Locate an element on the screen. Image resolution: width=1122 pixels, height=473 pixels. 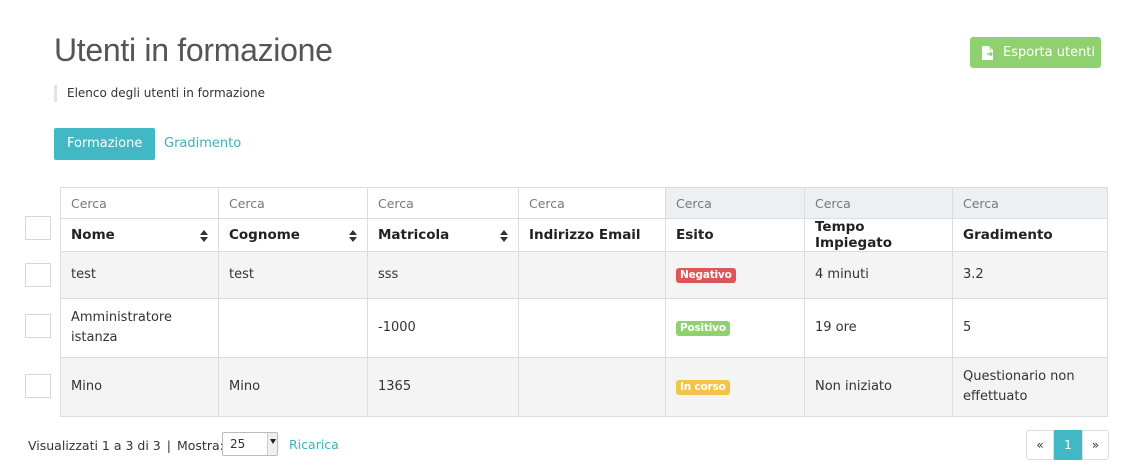
cell-cognome is located at coordinates (293, 328).